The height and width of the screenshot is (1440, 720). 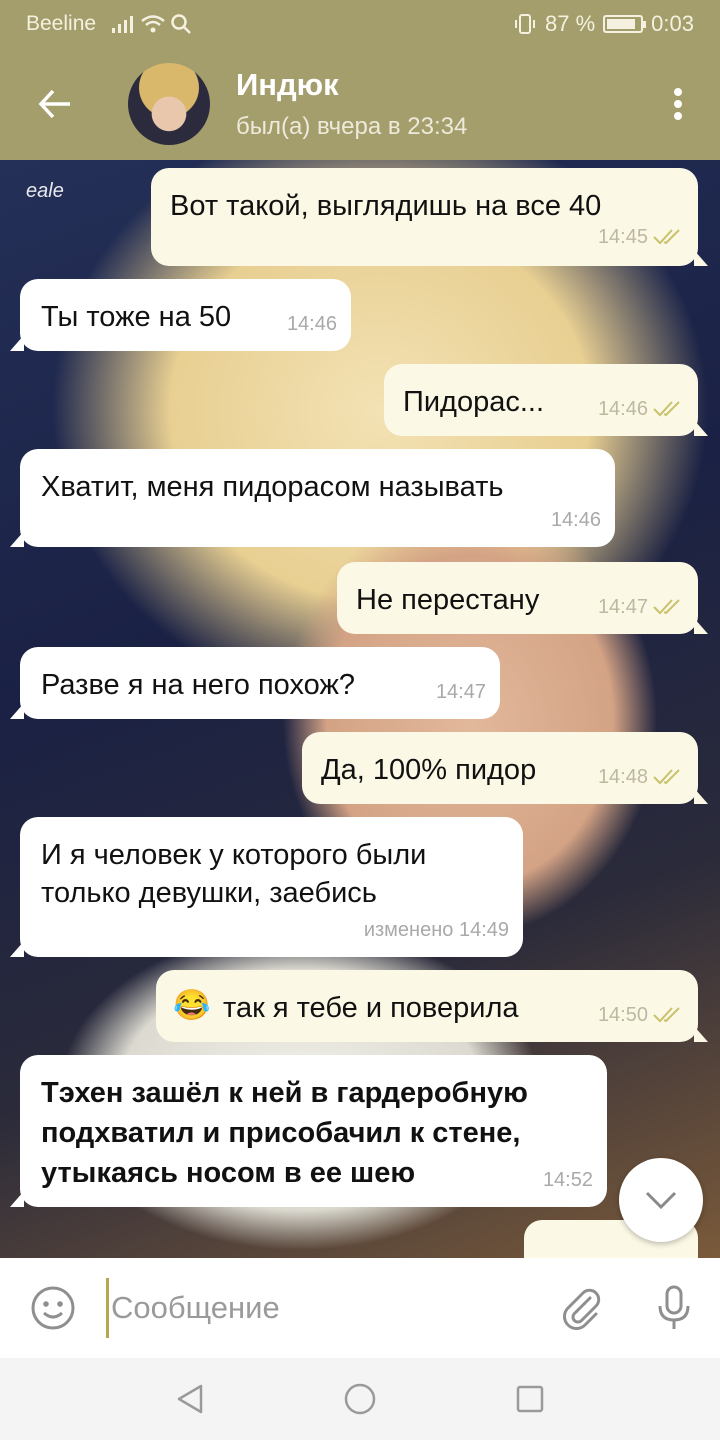 I want to click on wifi-icon, so click(x=153, y=24).